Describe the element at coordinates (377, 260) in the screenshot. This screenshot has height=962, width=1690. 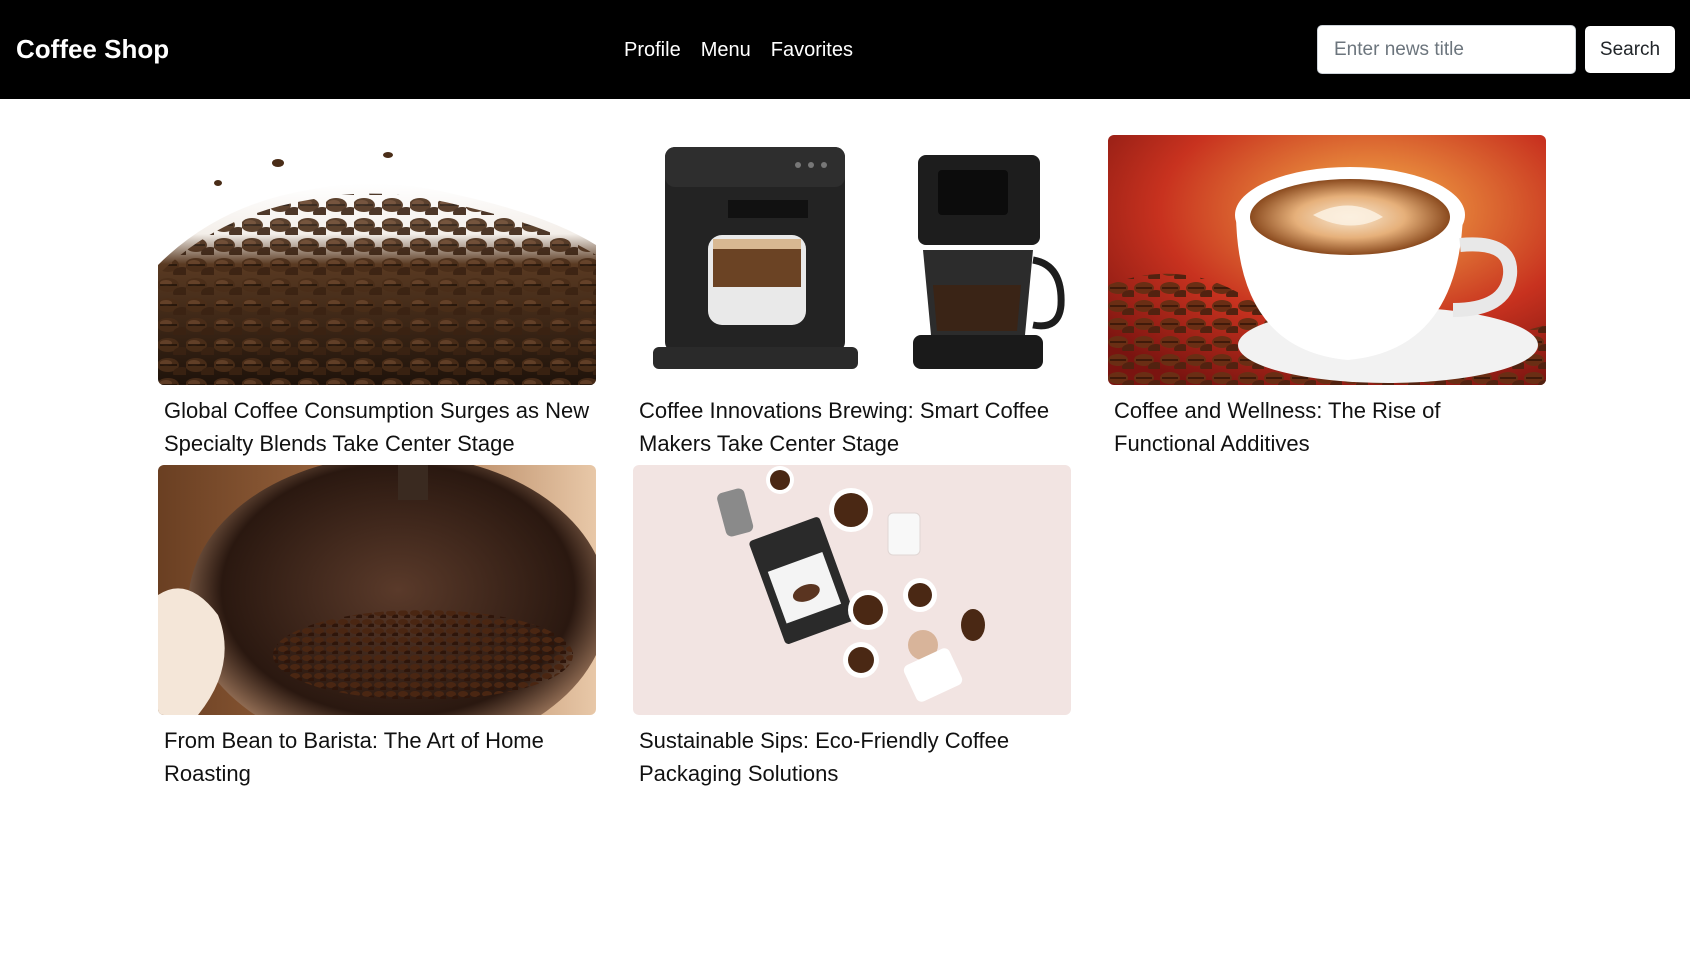
I see `coffee-beans-image` at that location.